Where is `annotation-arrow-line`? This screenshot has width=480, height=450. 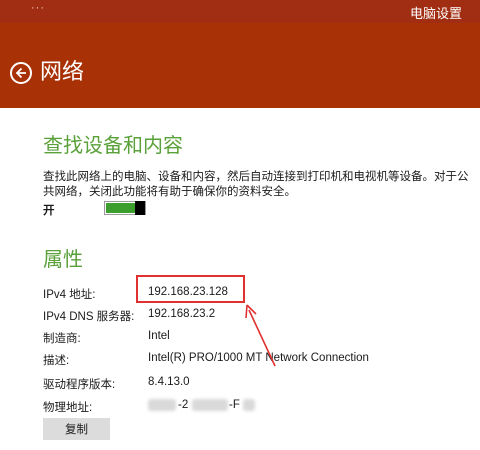 annotation-arrow-line is located at coordinates (262, 338).